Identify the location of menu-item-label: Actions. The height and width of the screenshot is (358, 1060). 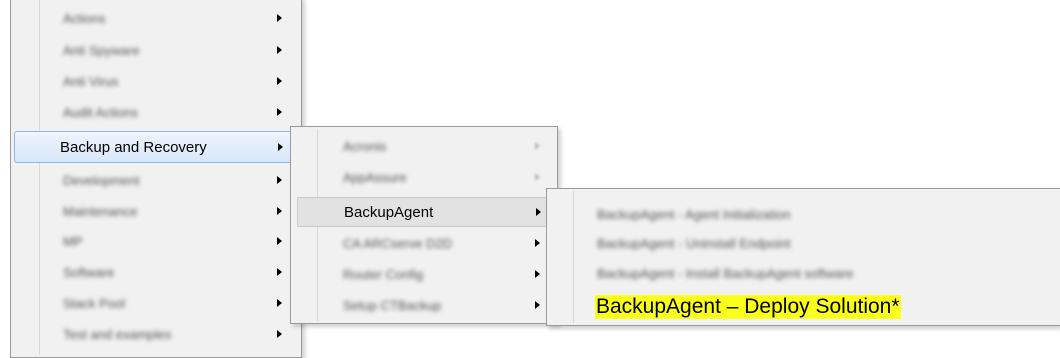
(84, 18).